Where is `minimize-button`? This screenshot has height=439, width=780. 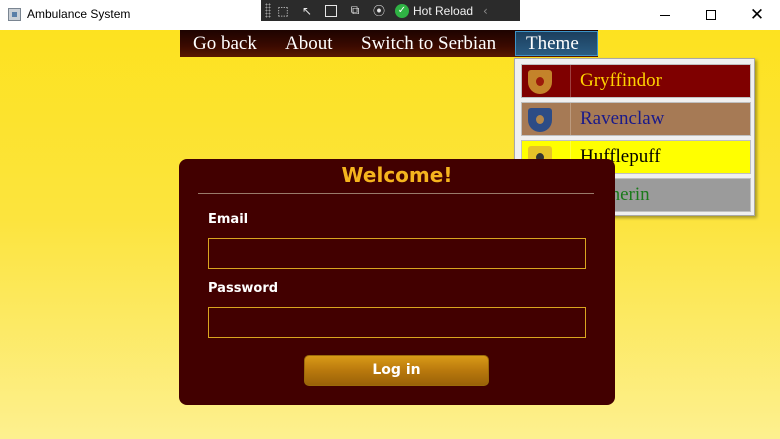
minimize-button is located at coordinates (665, 15).